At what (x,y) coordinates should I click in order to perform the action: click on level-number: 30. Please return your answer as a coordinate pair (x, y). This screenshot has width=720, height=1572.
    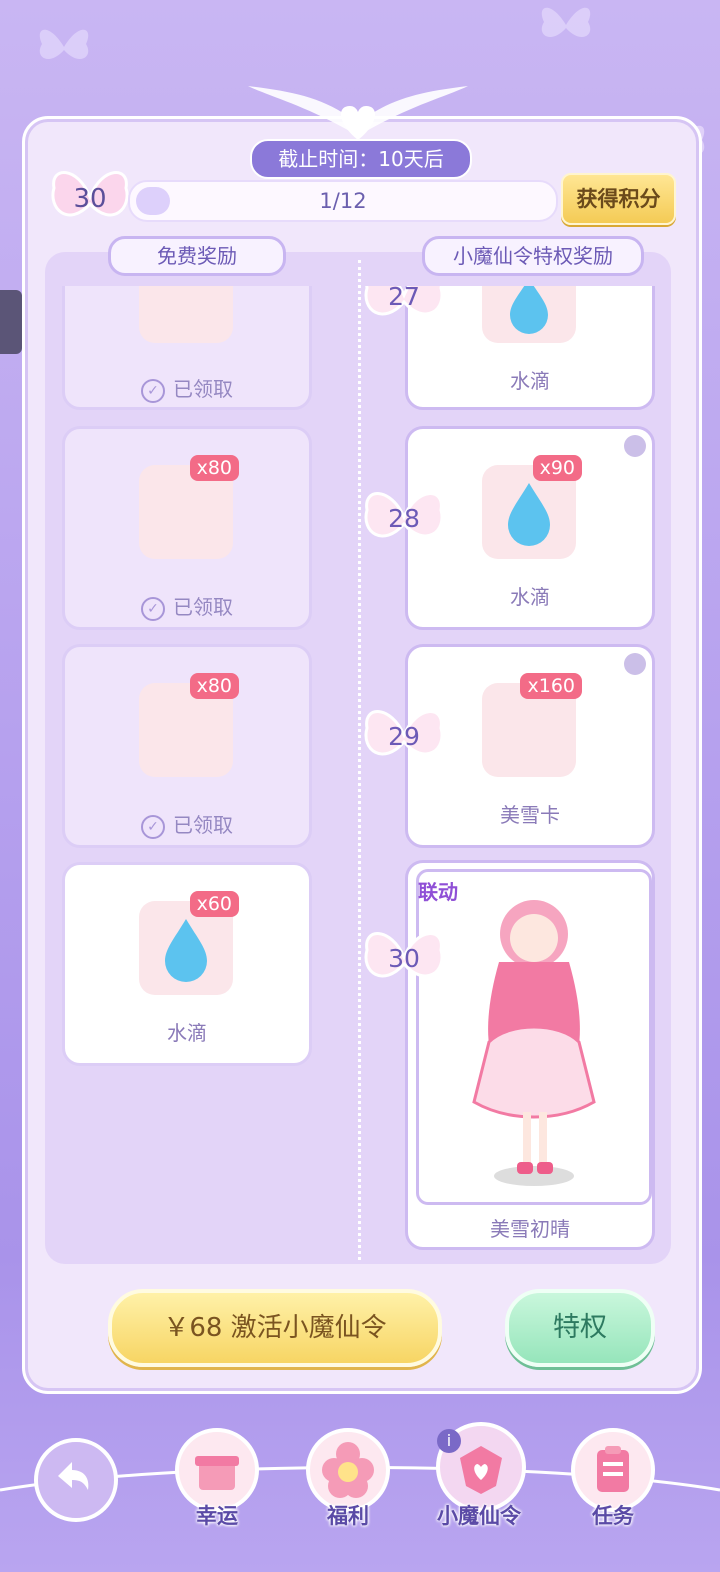
    Looking at the image, I should click on (404, 958).